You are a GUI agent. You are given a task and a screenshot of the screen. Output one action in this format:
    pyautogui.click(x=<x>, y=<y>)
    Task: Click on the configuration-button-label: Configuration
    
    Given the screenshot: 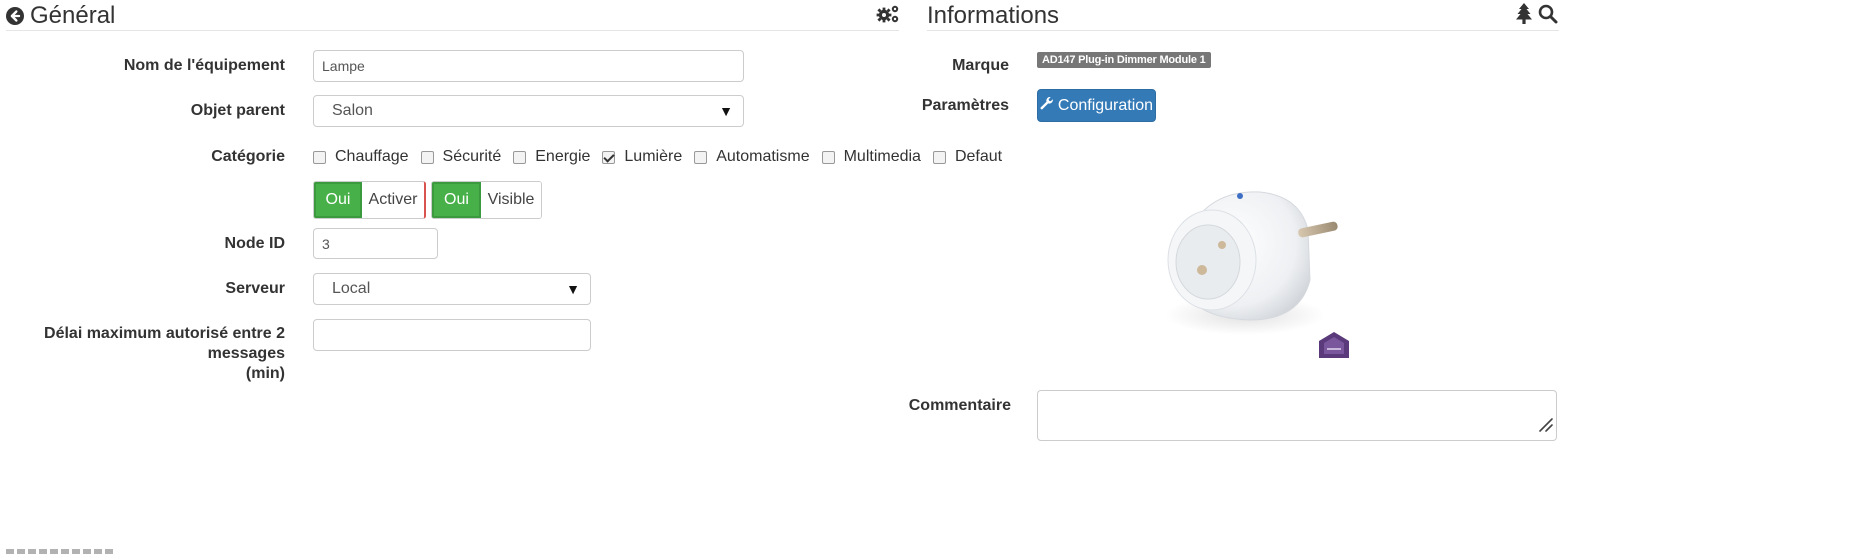 What is the action you would take?
    pyautogui.click(x=1105, y=105)
    